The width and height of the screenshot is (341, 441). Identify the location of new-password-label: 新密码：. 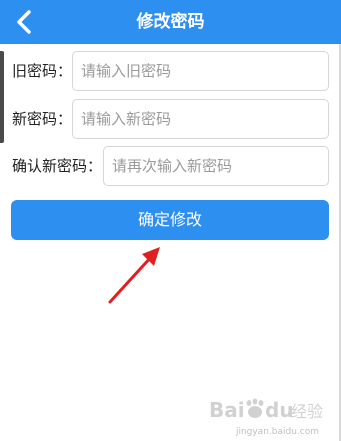
(42, 119).